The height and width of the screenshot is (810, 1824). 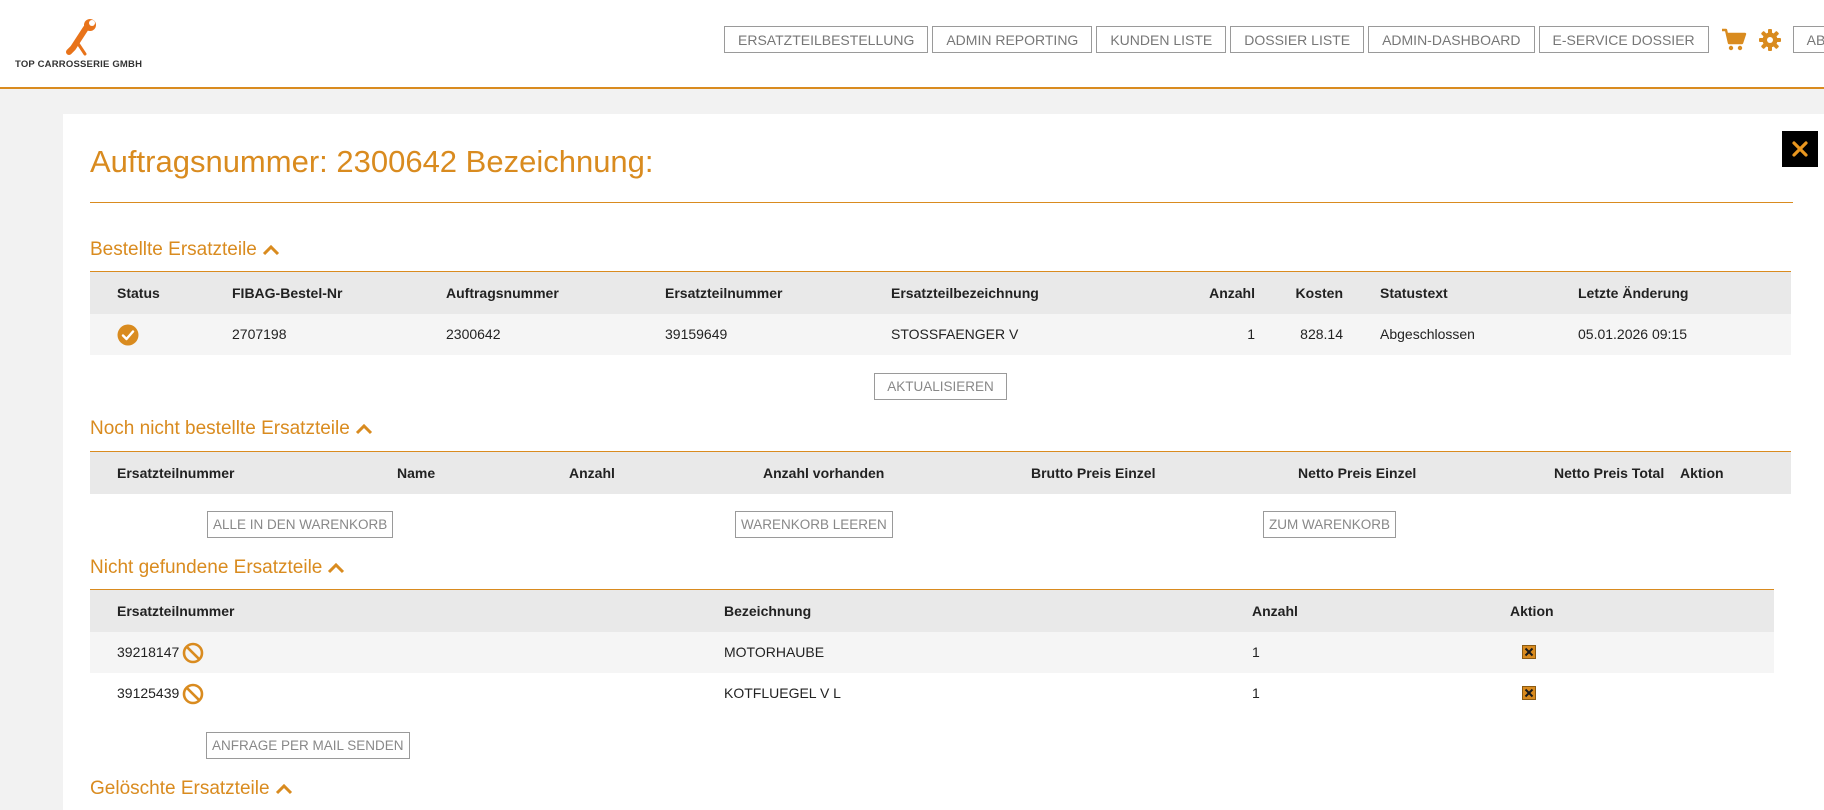 What do you see at coordinates (1427, 334) in the screenshot?
I see `cell-statustext: Abgeschlossen` at bounding box center [1427, 334].